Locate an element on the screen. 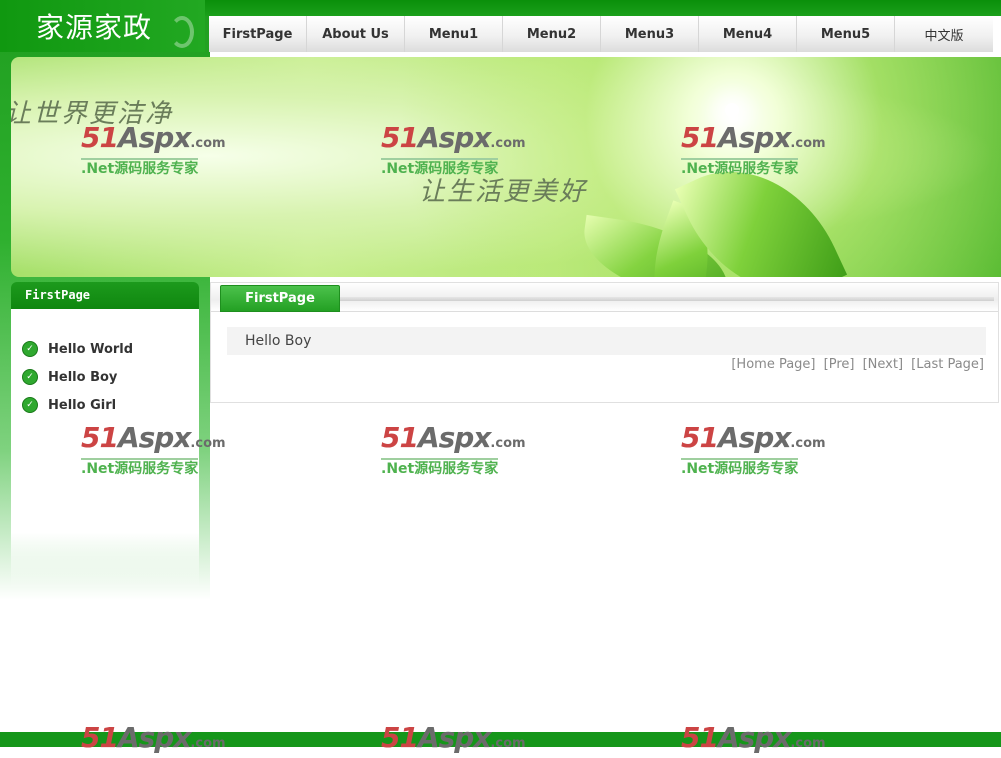  sidebar-item-hello-girl: ✓ Hello Girl is located at coordinates (69, 405).